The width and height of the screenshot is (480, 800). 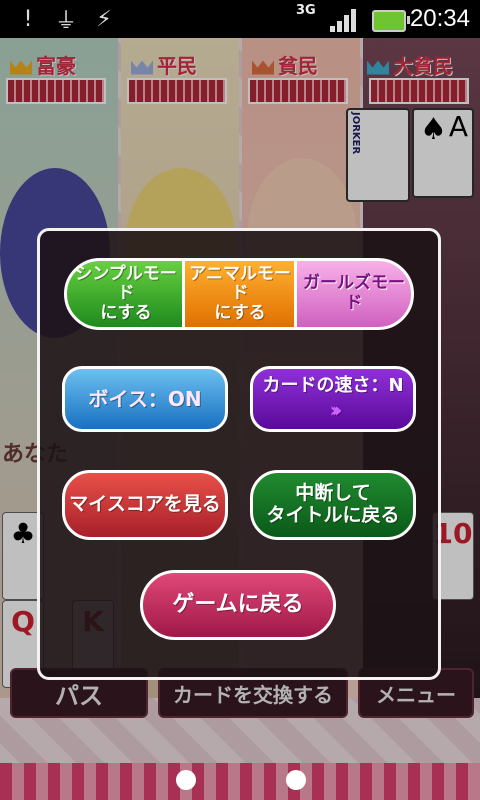 I want to click on signal-icon, so click(x=345, y=20).